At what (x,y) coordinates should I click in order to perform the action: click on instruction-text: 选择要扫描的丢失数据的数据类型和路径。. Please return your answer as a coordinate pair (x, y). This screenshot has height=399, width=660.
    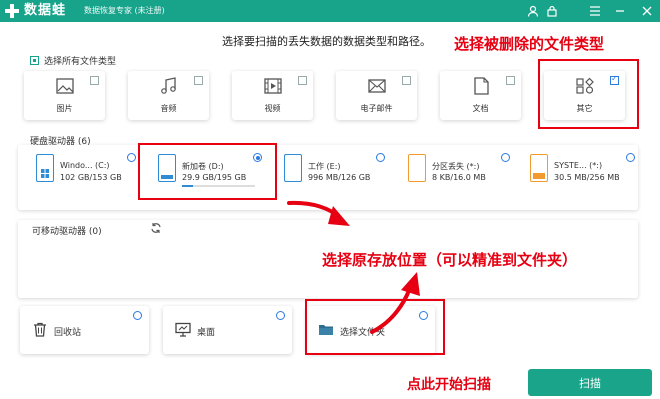
    Looking at the image, I should click on (326, 41).